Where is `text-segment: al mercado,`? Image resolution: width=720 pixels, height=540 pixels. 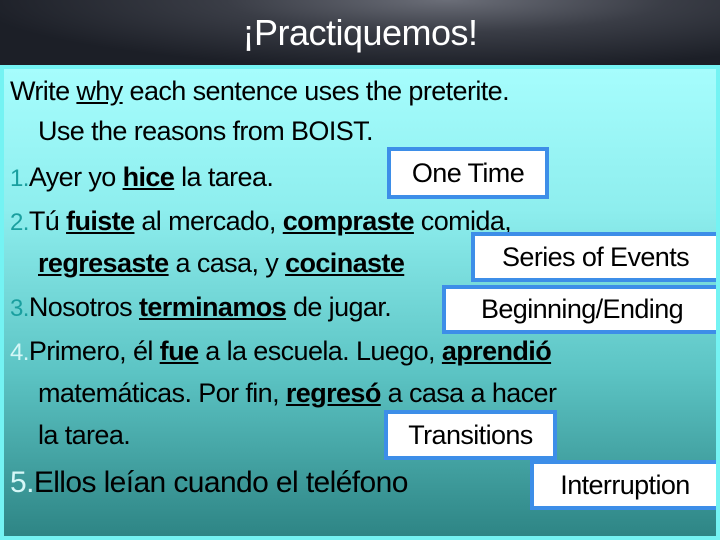 text-segment: al mercado, is located at coordinates (208, 221).